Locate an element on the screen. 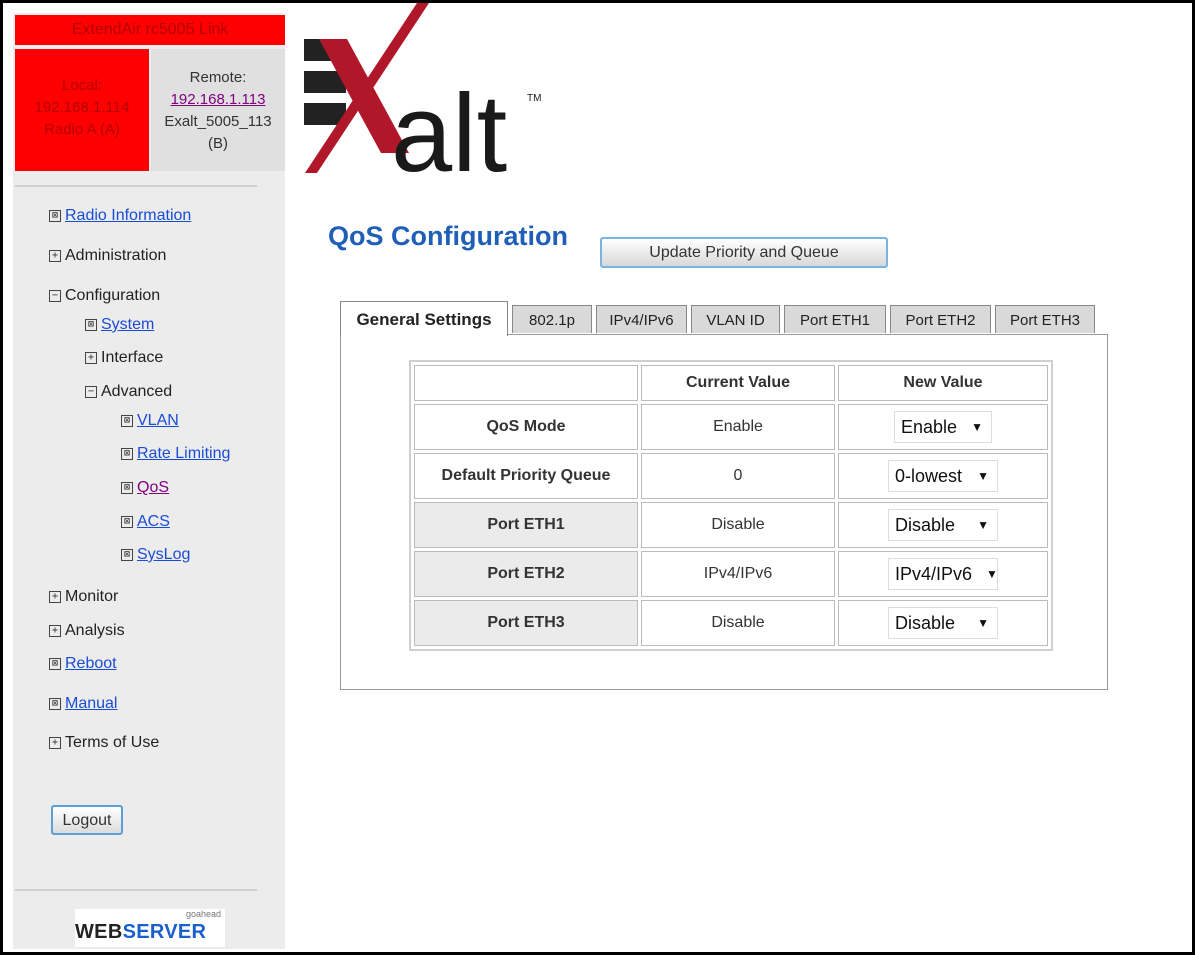  new-value-cell: IPv4/IPv6 ▼ is located at coordinates (943, 574).